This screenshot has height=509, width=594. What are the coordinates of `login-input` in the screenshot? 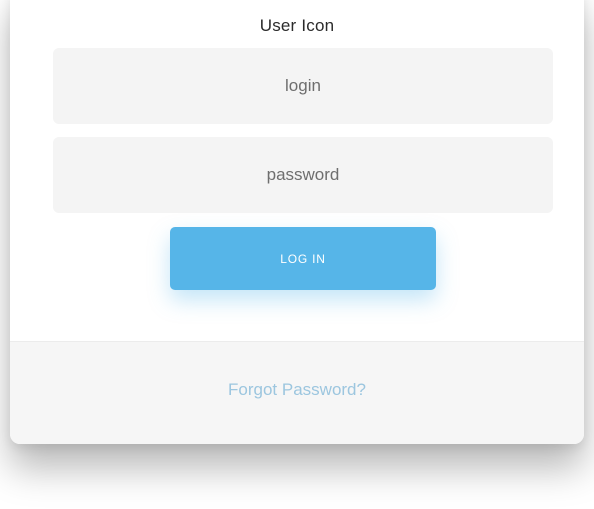 It's located at (303, 86).